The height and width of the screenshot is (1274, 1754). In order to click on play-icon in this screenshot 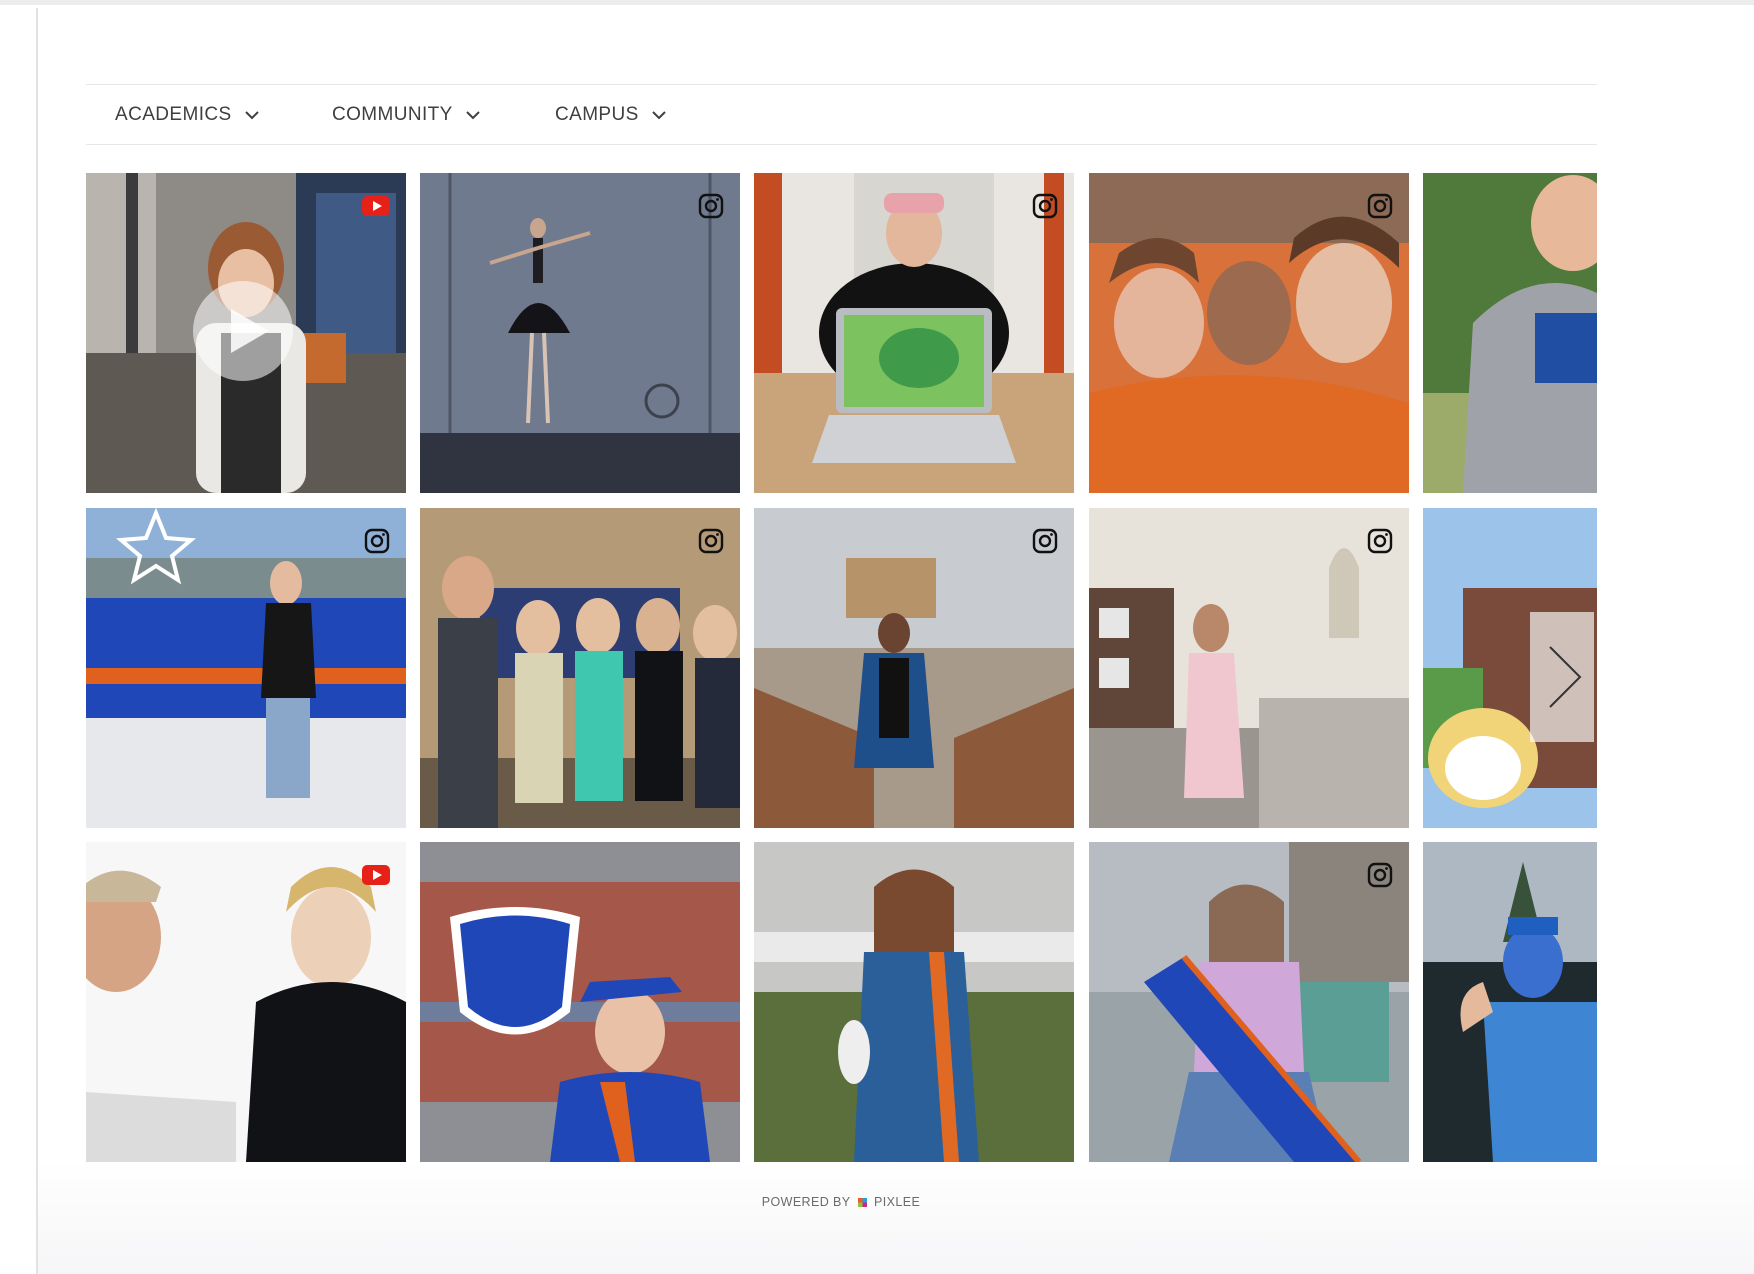, I will do `click(250, 331)`.